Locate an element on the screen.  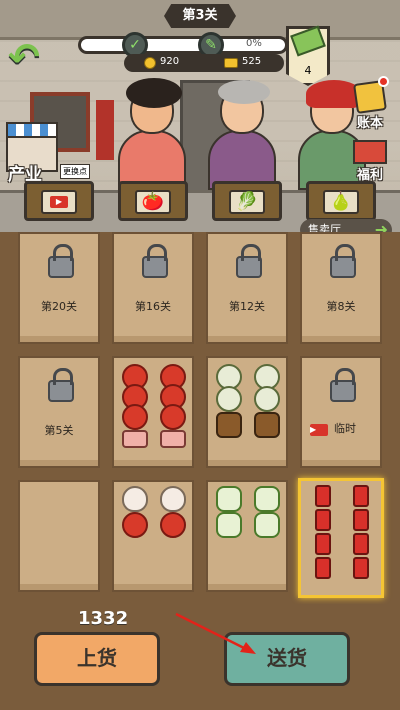
welfare-button: 福利 is located at coordinates (370, 161).